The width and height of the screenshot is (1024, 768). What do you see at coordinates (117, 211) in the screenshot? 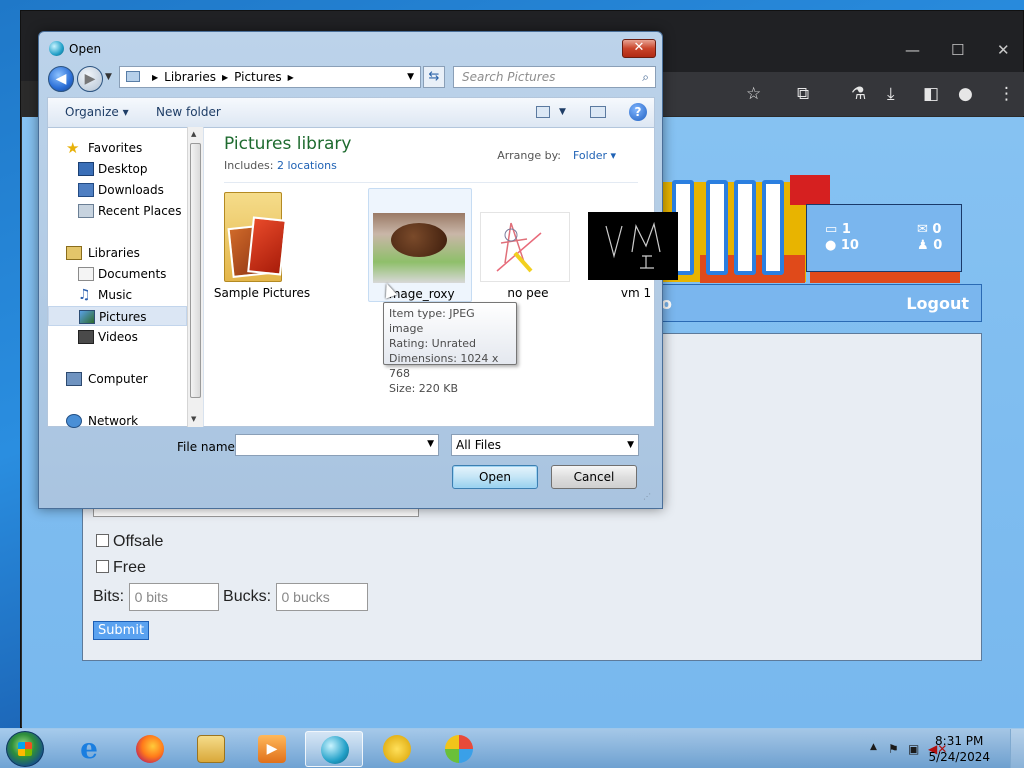
I see `nav-recent-places: Recent Places` at bounding box center [117, 211].